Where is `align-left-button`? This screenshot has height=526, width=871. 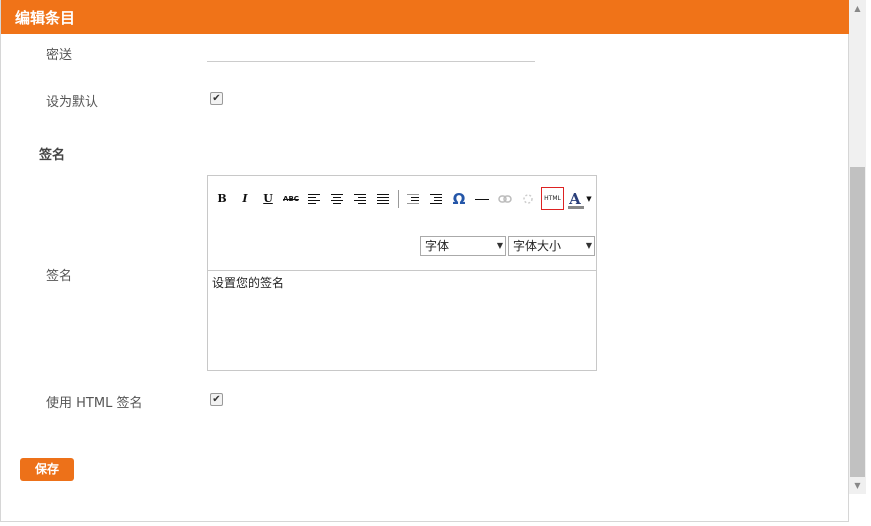 align-left-button is located at coordinates (314, 199).